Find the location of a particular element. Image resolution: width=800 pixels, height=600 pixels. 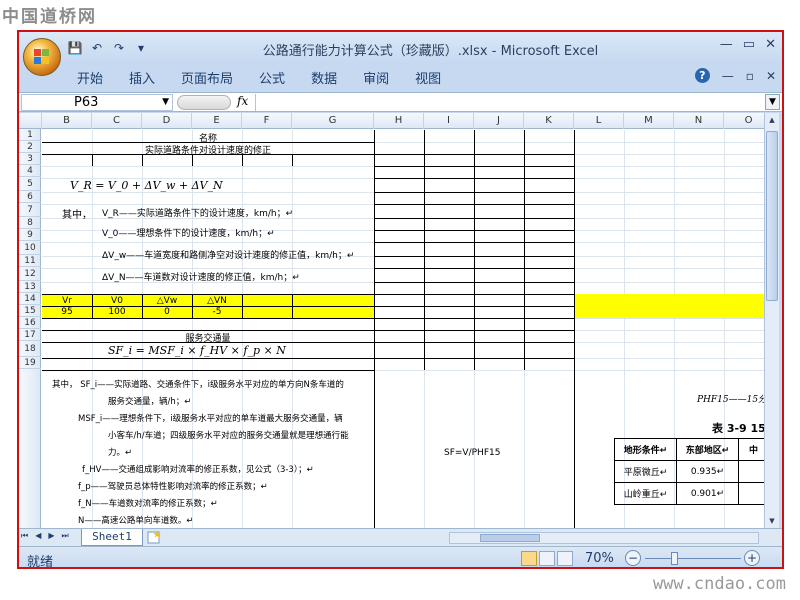

row-header: 9 is located at coordinates (30, 235).